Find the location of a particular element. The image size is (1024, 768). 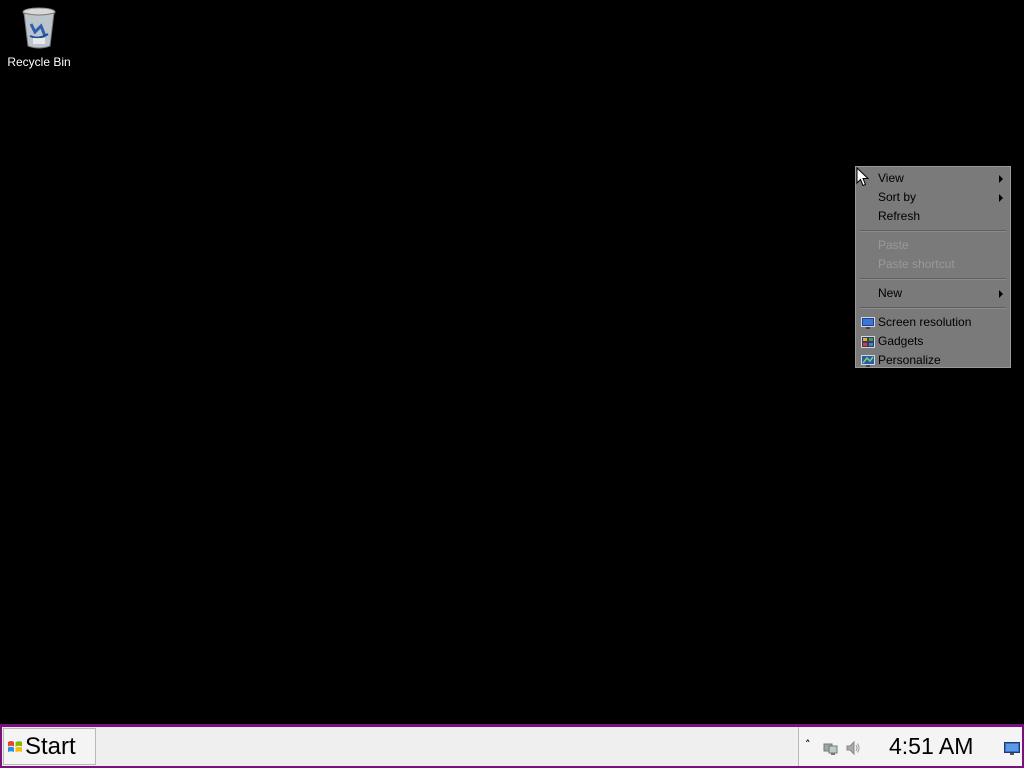

menu-item-paste-shortcut: Paste shortcut is located at coordinates (933, 264).